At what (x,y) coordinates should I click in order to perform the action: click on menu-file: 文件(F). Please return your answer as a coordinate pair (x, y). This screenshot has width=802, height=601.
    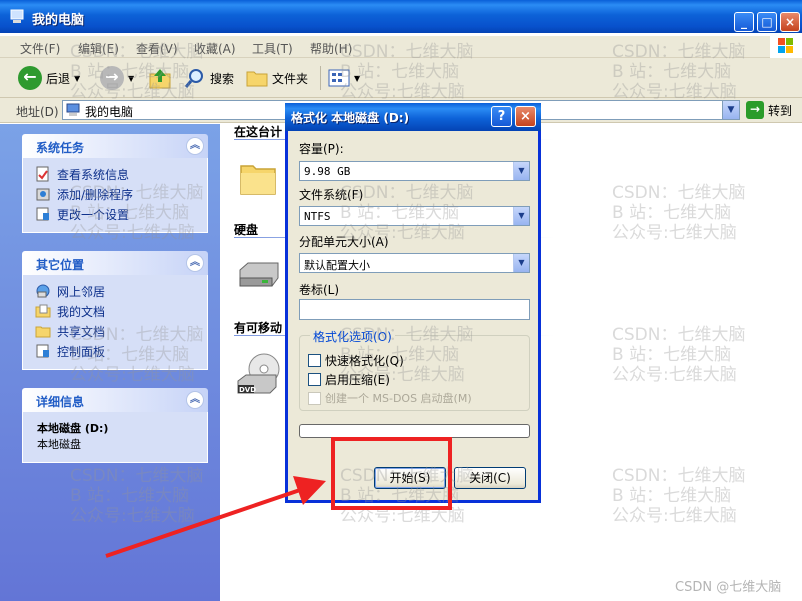
    Looking at the image, I should click on (40, 48).